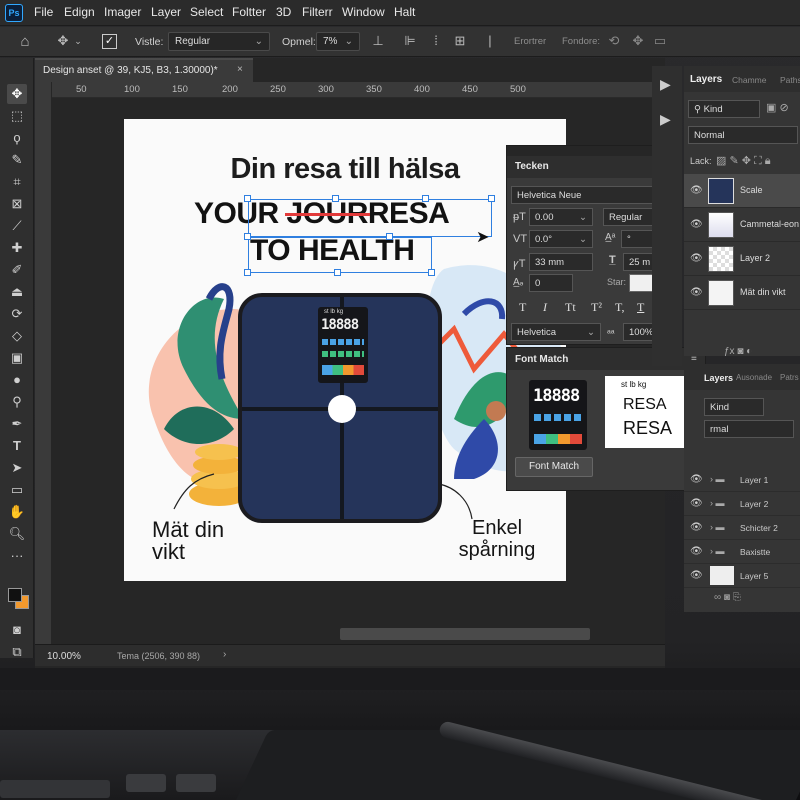 The height and width of the screenshot is (800, 800). What do you see at coordinates (17, 402) in the screenshot?
I see `dodge-tool-icon: ⚲` at bounding box center [17, 402].